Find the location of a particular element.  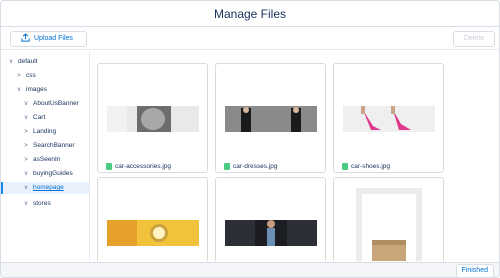

tree-item-label: homepage is located at coordinates (48, 187).